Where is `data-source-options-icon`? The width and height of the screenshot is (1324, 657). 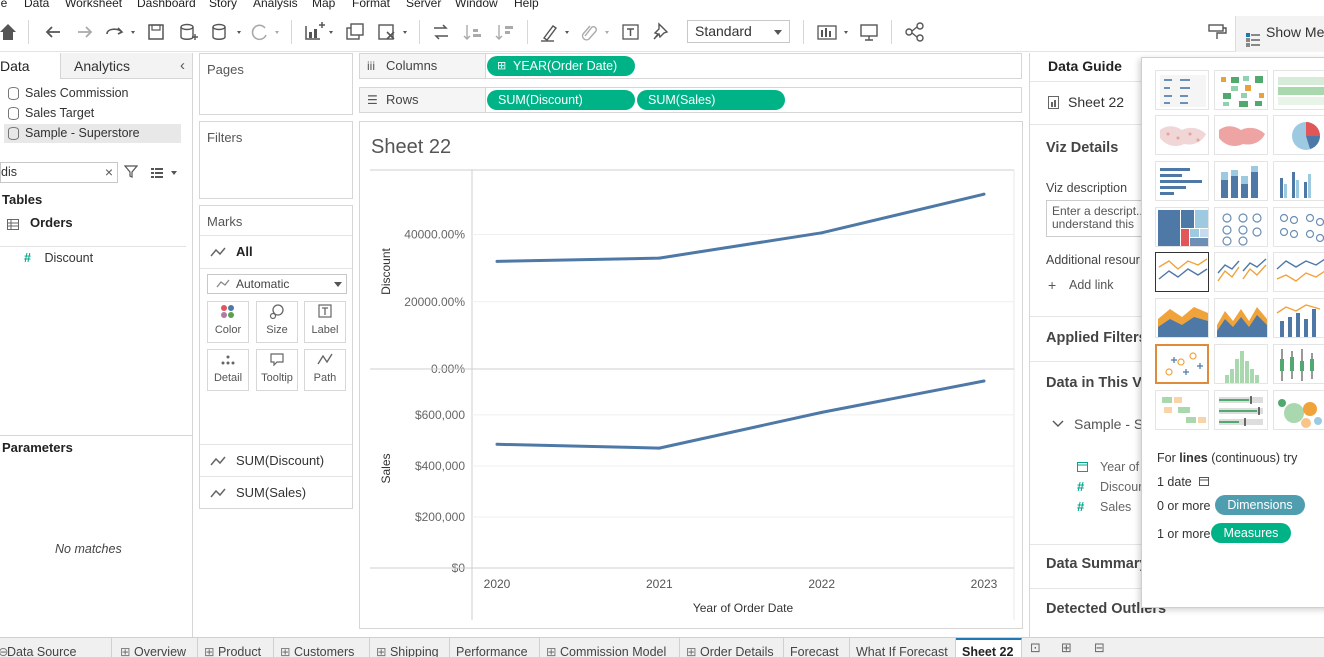
data-source-options-icon is located at coordinates (227, 32).